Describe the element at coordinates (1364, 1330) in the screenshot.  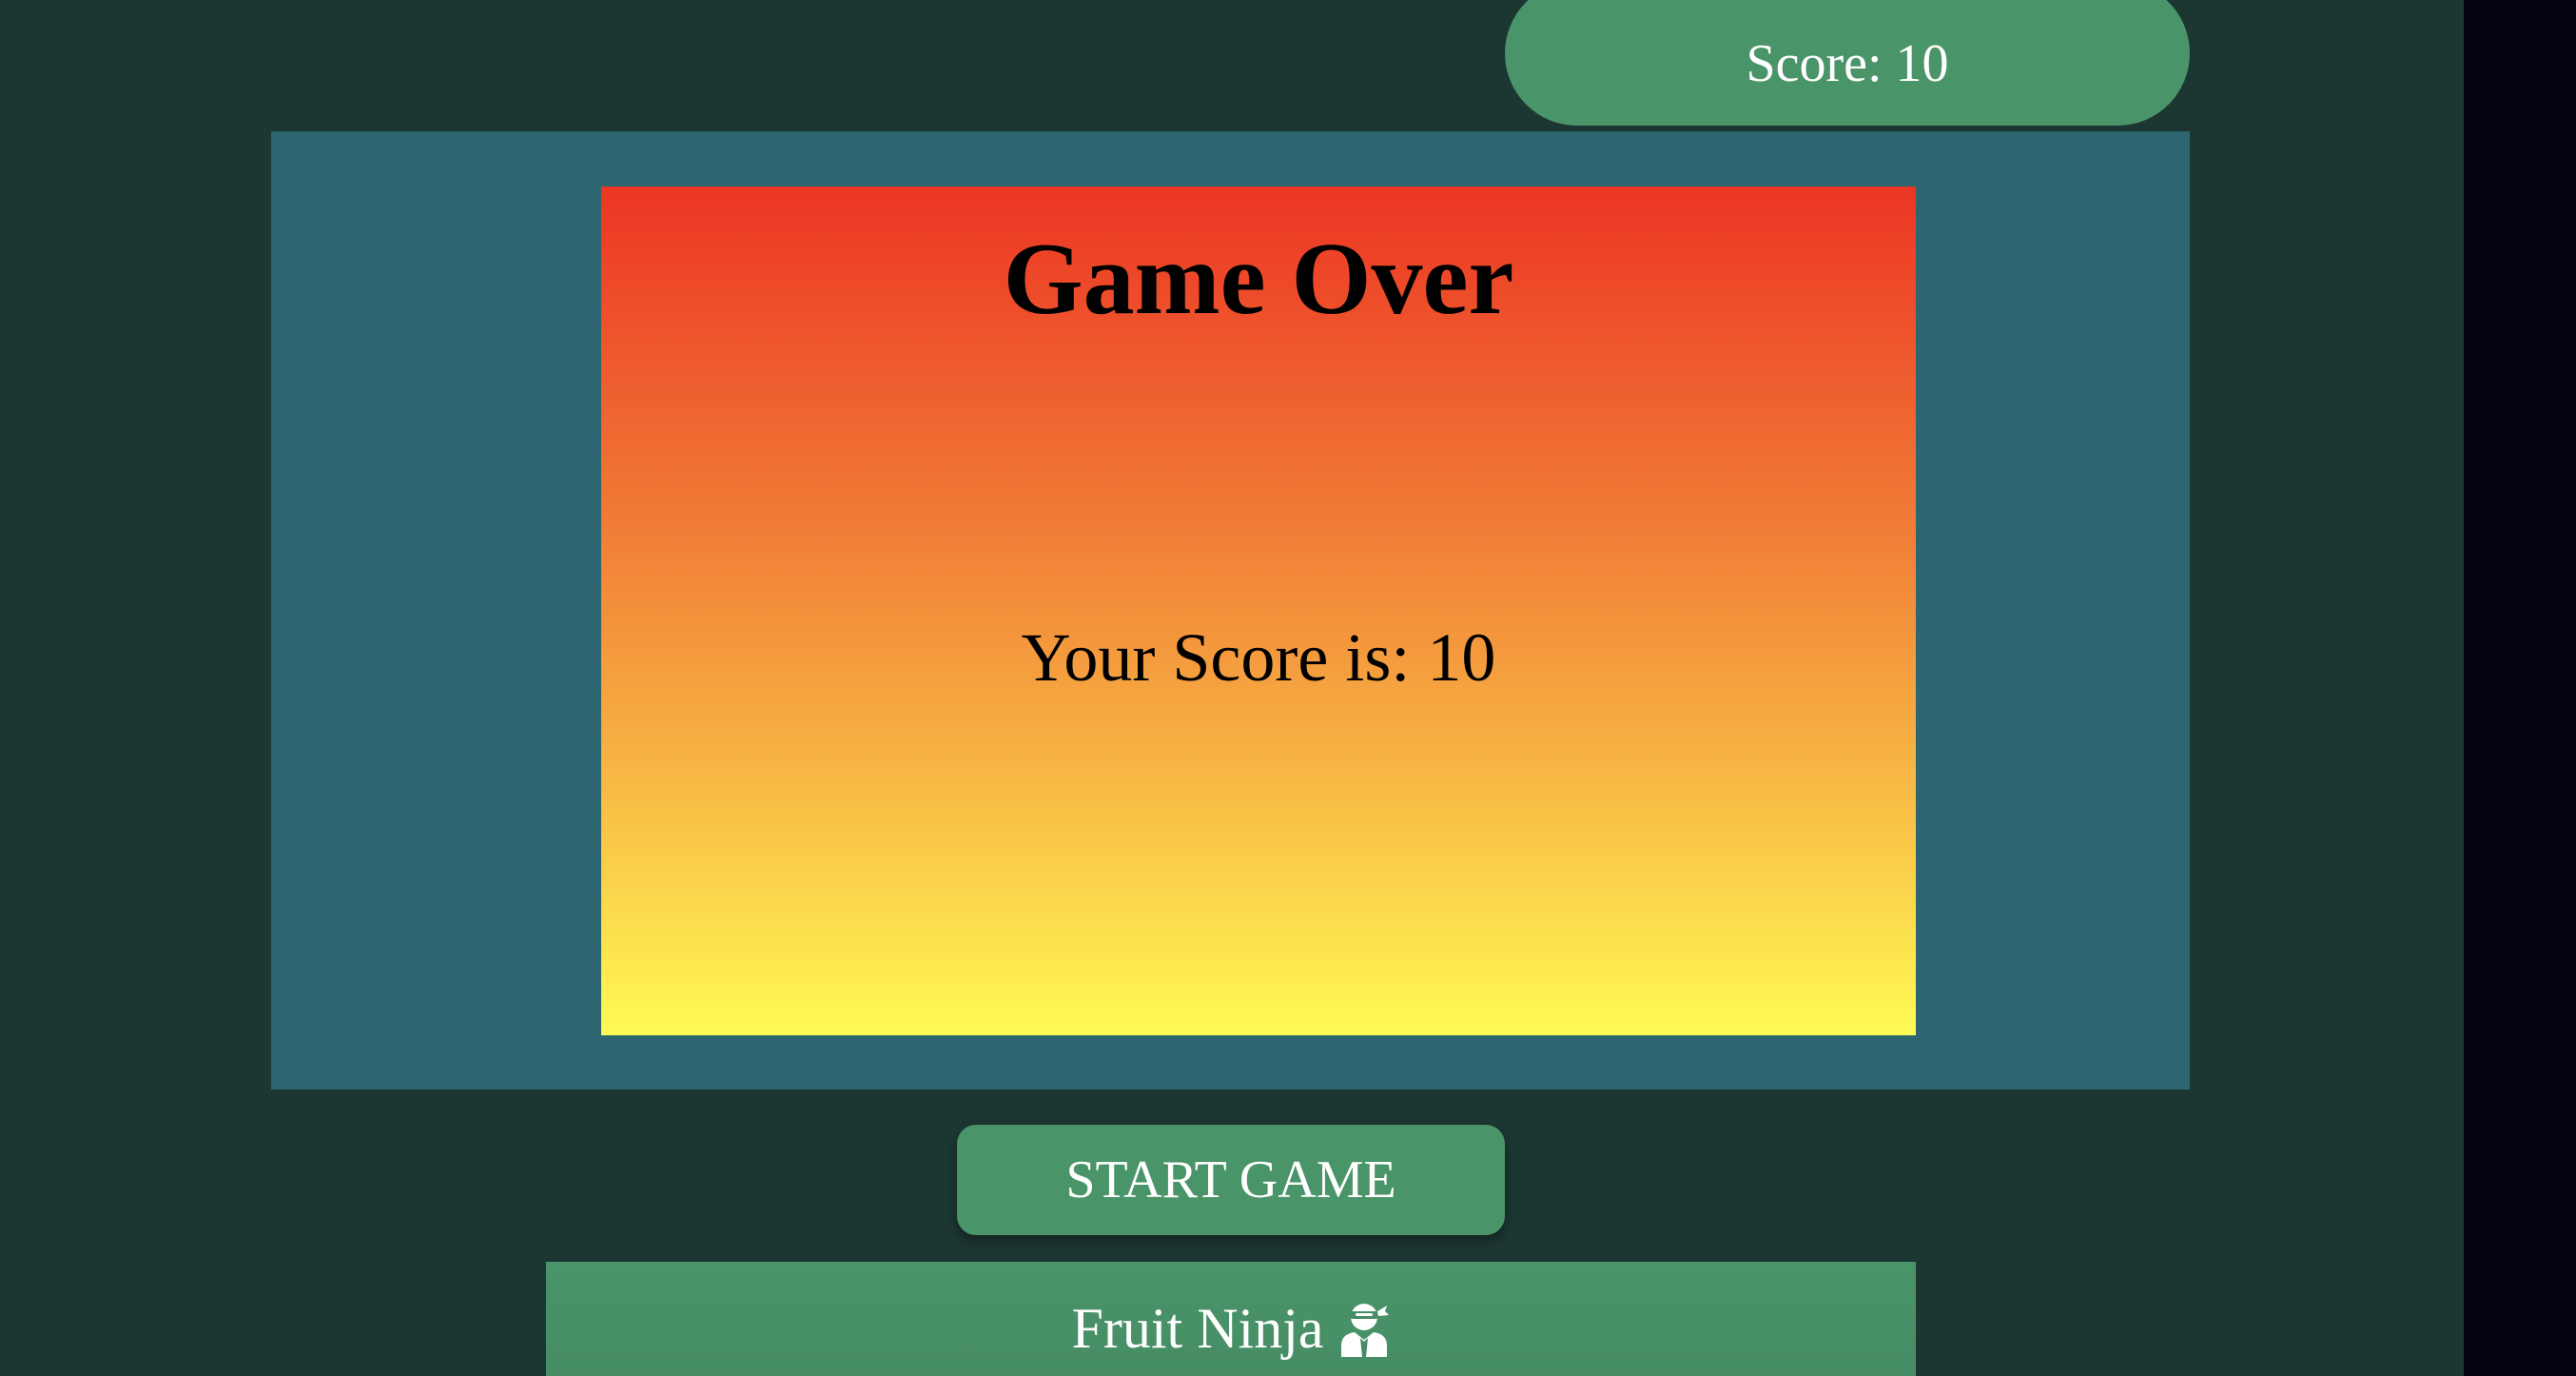
I see `ninja-icon` at that location.